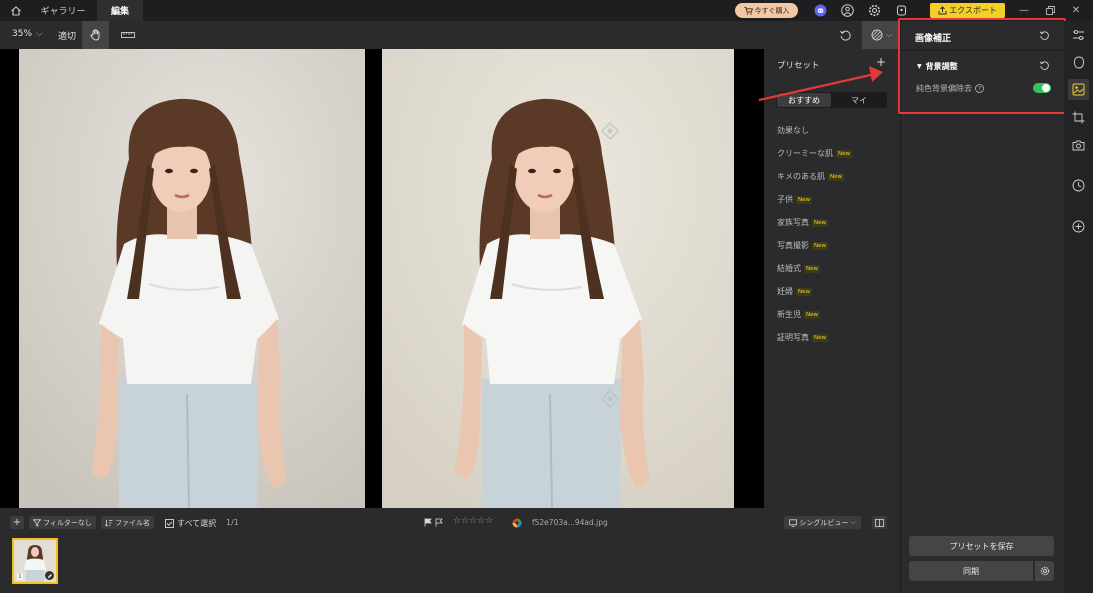 This screenshot has height=593, width=1093. I want to click on preset-item: 家族写真 New, so click(802, 222).